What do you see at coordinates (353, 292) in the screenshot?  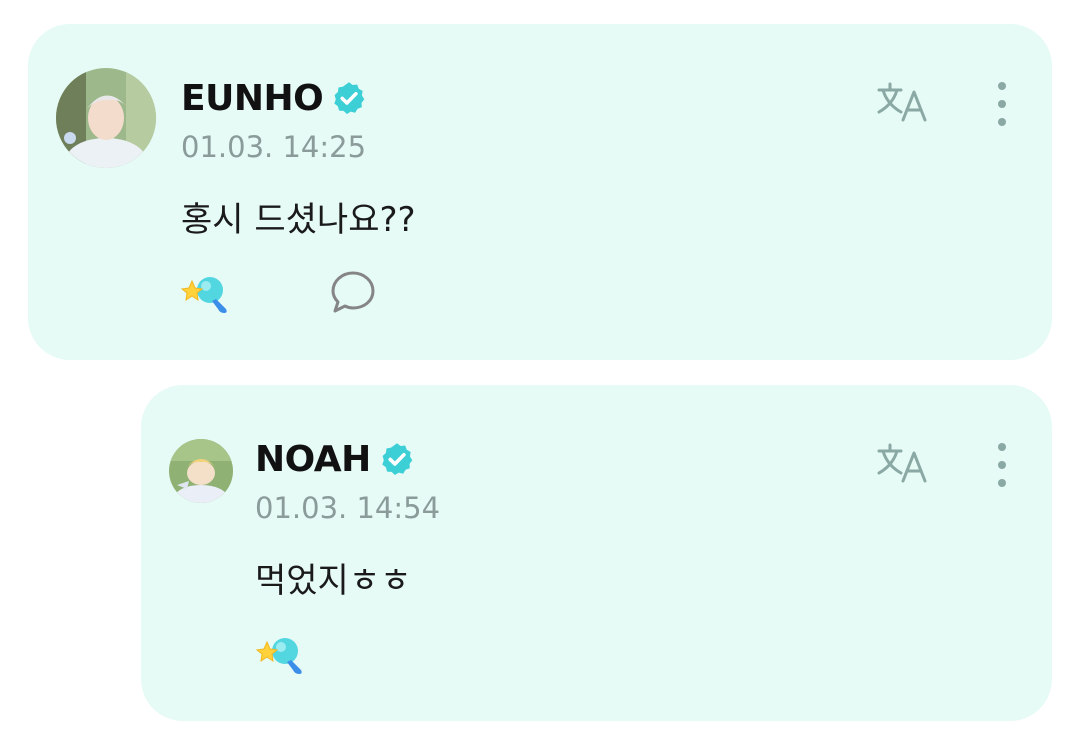 I see `comment-bubble-icon` at bounding box center [353, 292].